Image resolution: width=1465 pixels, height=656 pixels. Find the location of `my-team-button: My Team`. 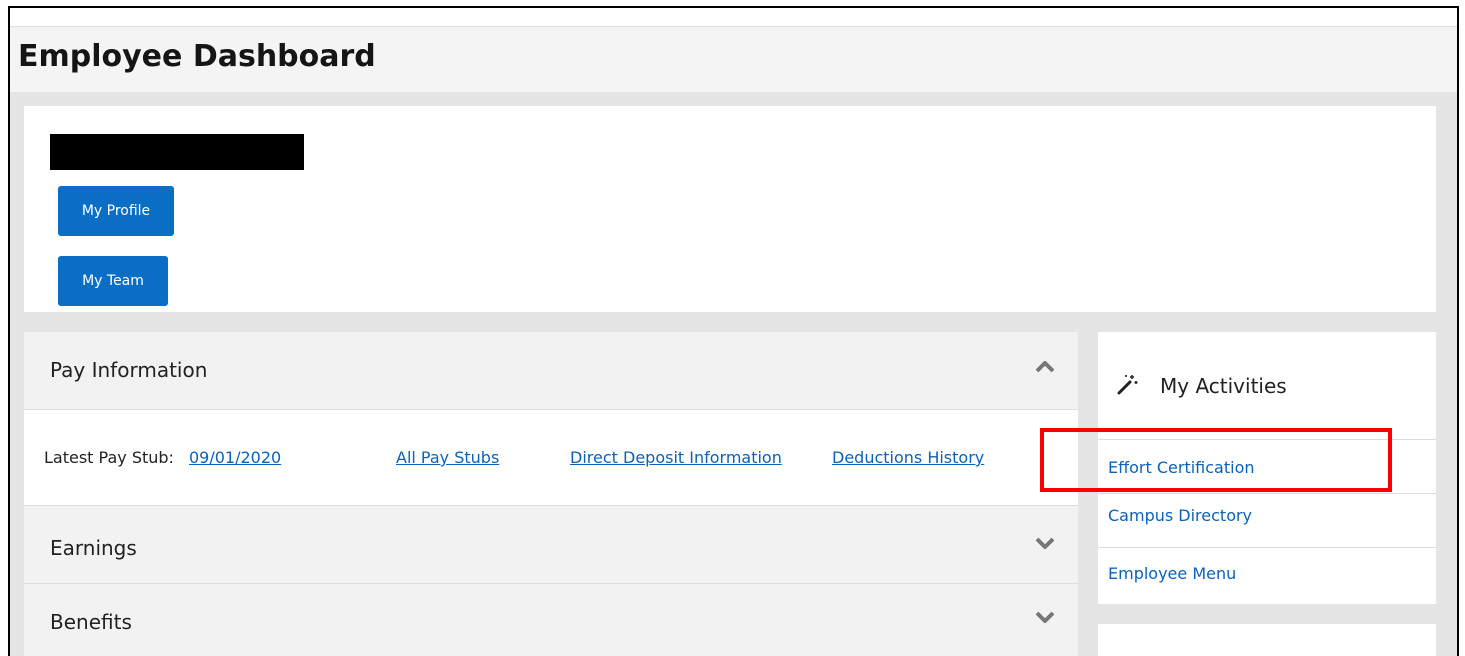

my-team-button: My Team is located at coordinates (113, 281).